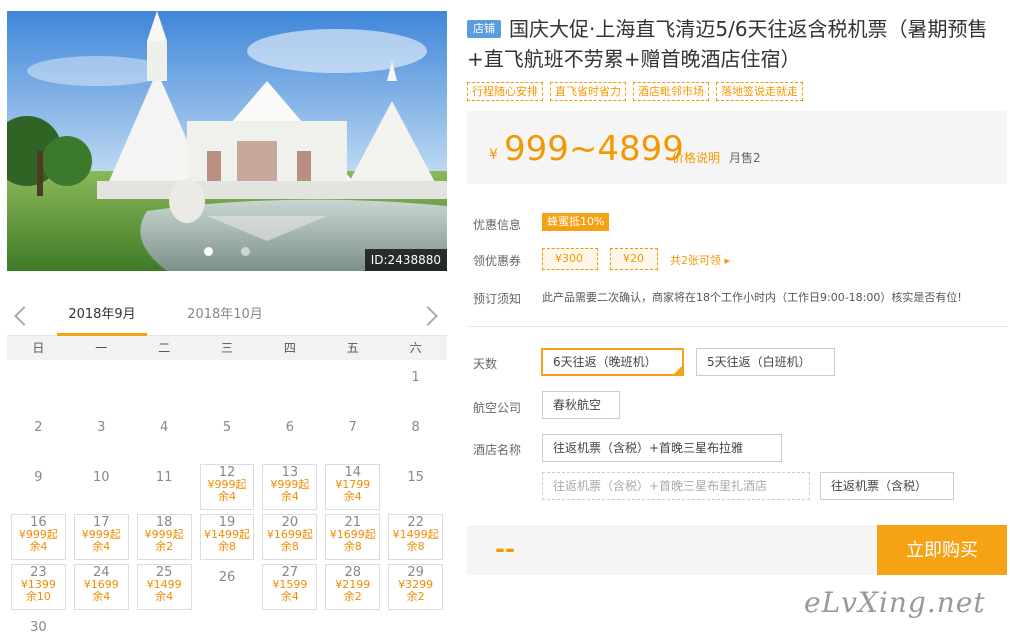 Image resolution: width=1010 pixels, height=636 pixels. Describe the element at coordinates (164, 437) in the screenshot. I see `calendar-day-cell: 4` at that location.